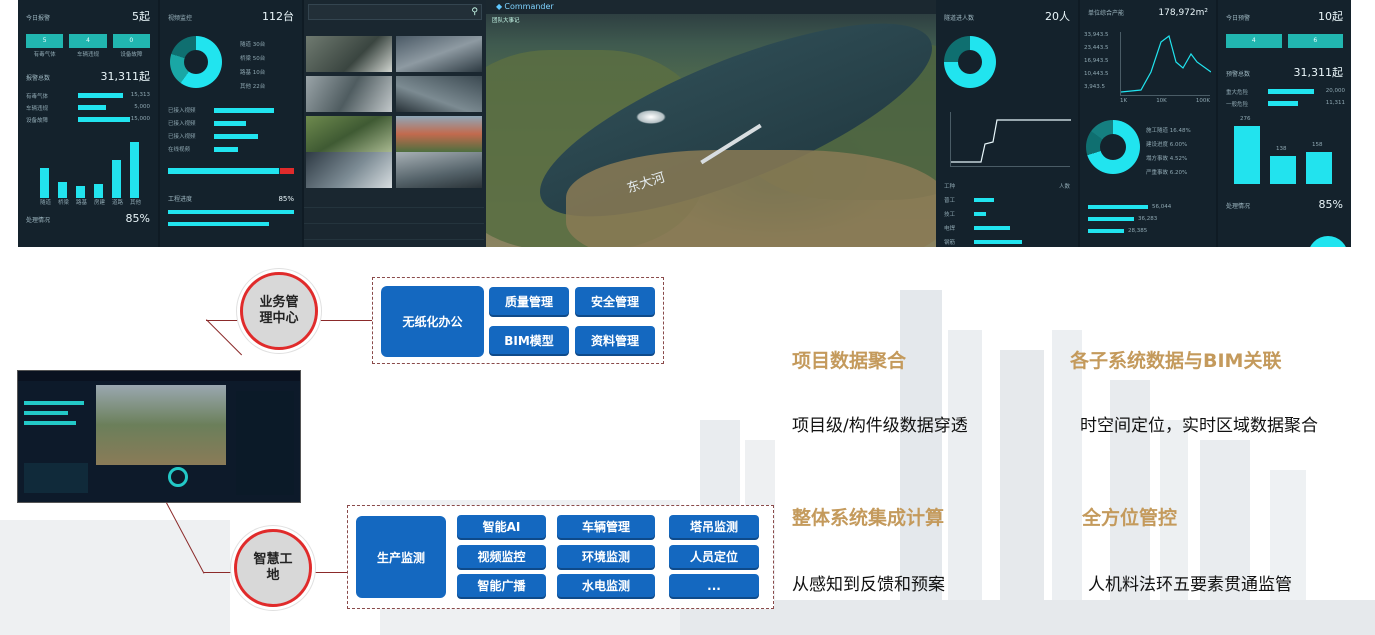 The image size is (1375, 635). What do you see at coordinates (1130, 518) in the screenshot?
I see `feature-heading-4: 全方位管控` at bounding box center [1130, 518].